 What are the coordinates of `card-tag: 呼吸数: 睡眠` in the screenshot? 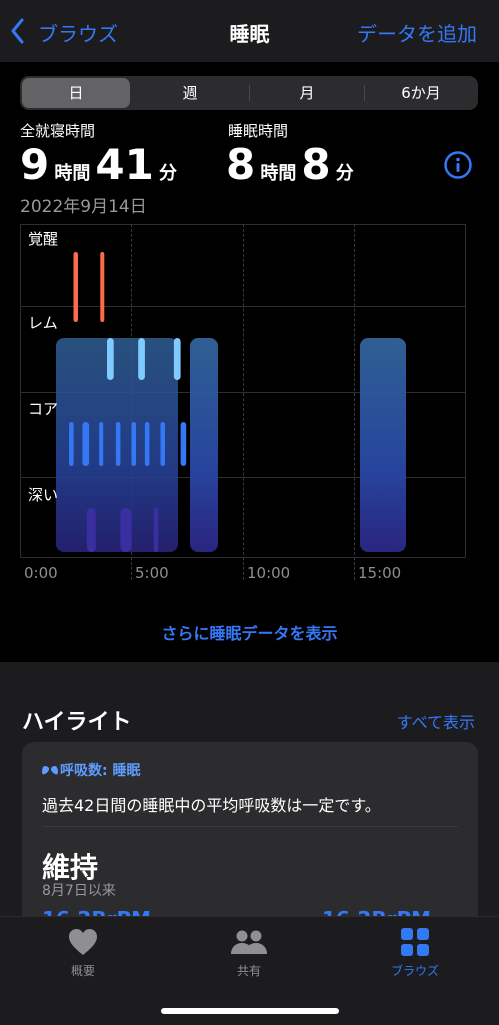 It's located at (91, 770).